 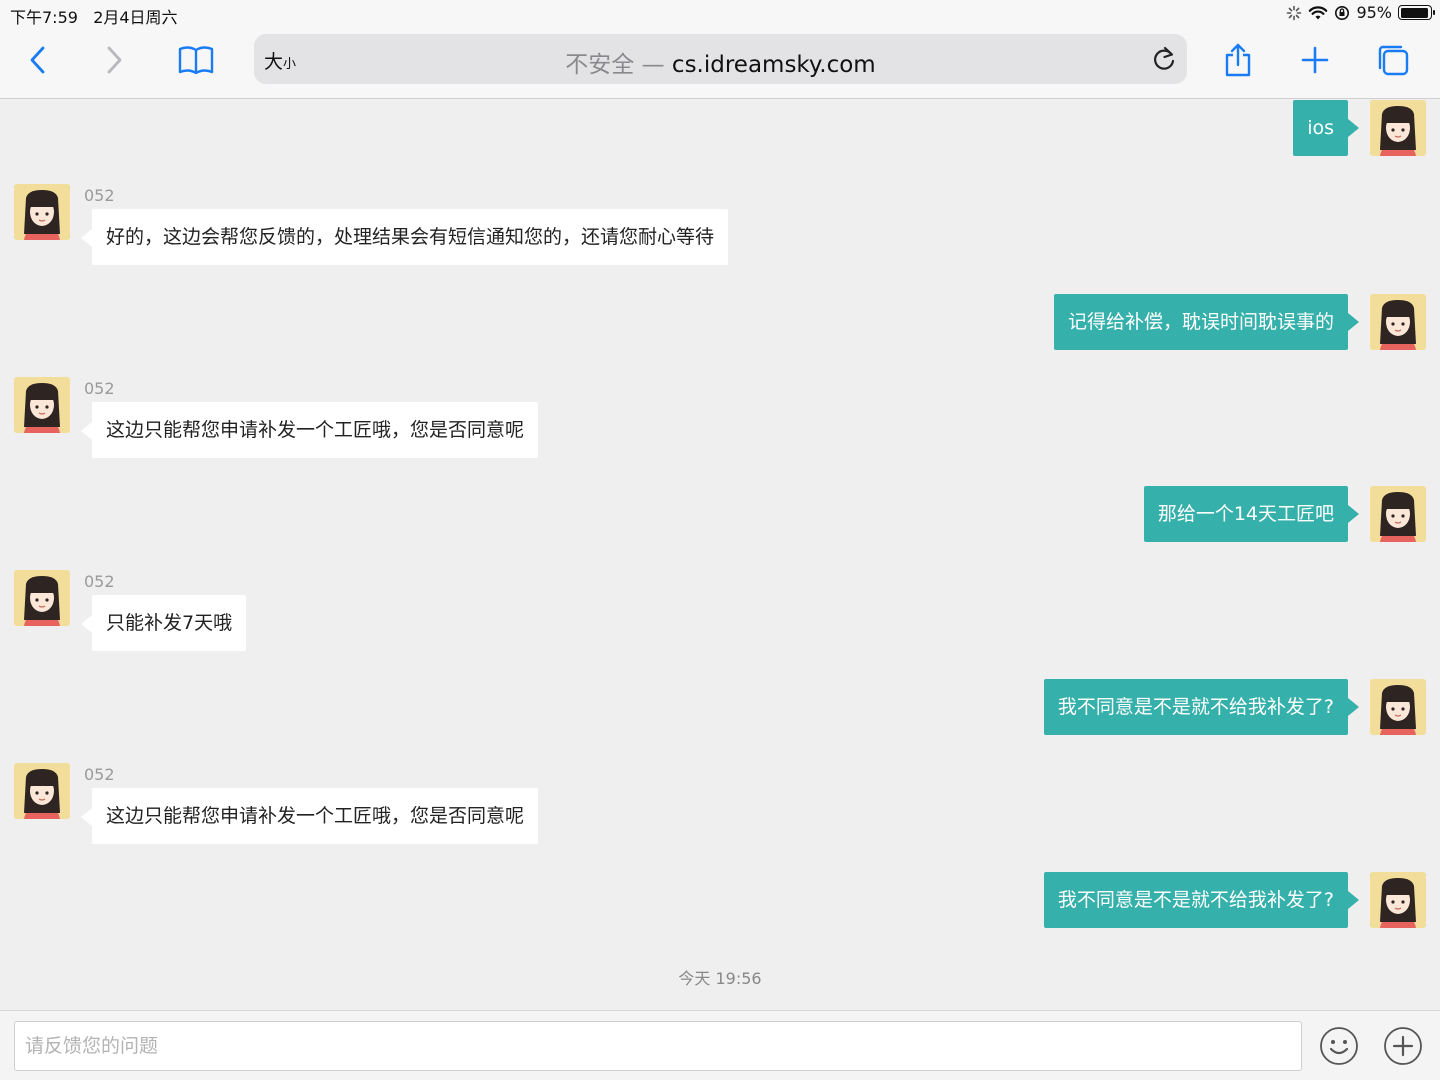 What do you see at coordinates (720, 978) in the screenshot?
I see `chat-timestamp: 今天 19:56` at bounding box center [720, 978].